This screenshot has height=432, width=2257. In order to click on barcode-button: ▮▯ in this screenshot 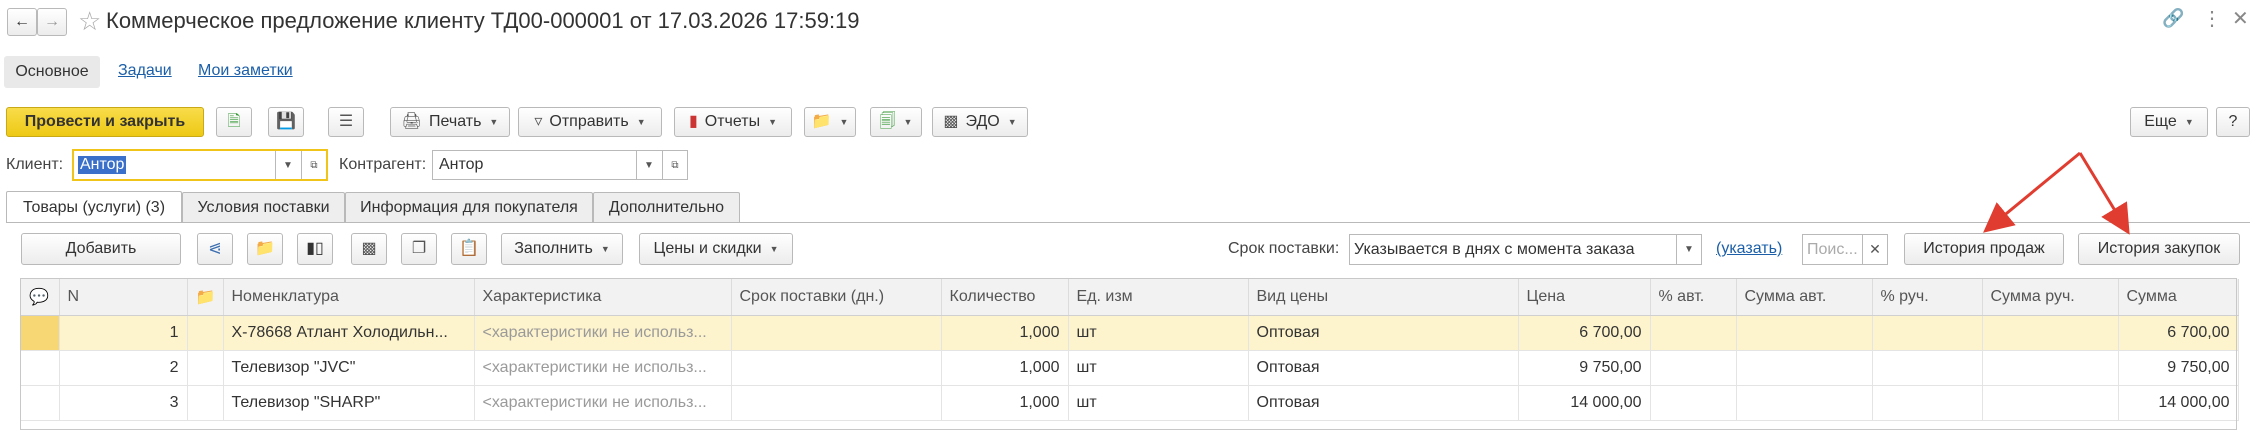, I will do `click(315, 249)`.